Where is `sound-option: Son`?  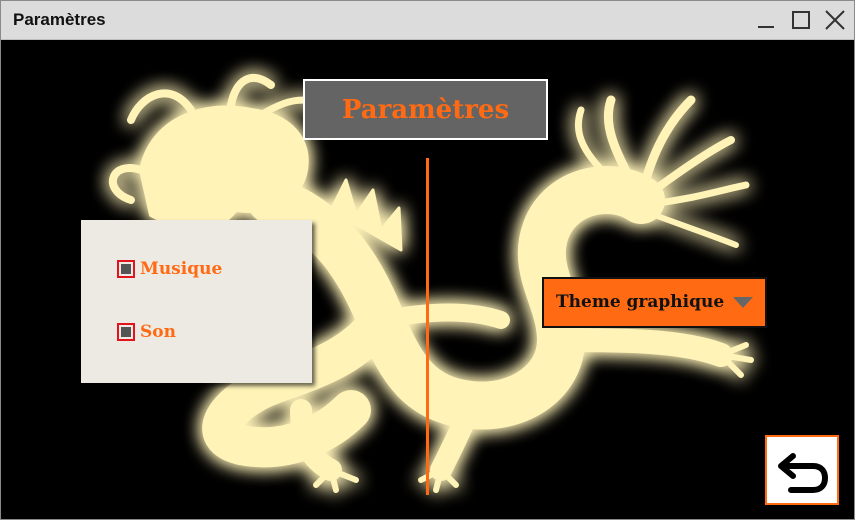
sound-option: Son is located at coordinates (146, 332).